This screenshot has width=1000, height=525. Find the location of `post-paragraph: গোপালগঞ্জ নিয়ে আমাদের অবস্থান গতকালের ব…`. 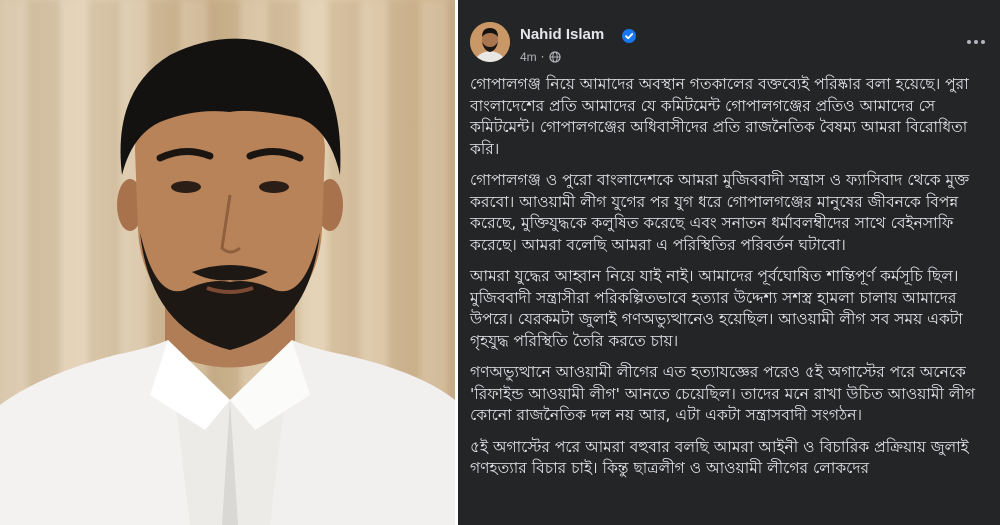

post-paragraph: গোপালগঞ্জ নিয়ে আমাদের অবস্থান গতকালের ব… is located at coordinates (719, 116).